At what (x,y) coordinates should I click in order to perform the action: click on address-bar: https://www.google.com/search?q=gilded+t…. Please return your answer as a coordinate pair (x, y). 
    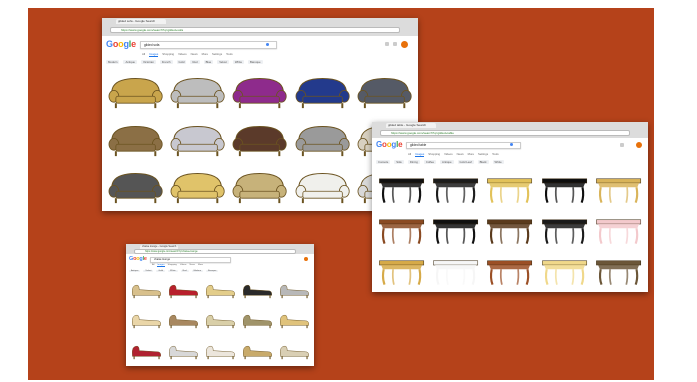
    Looking at the image, I should click on (505, 133).